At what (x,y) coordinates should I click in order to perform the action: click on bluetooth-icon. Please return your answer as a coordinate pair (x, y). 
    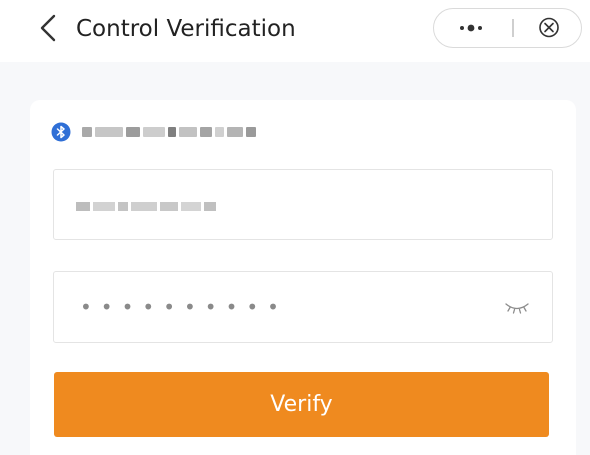
    Looking at the image, I should click on (61, 132).